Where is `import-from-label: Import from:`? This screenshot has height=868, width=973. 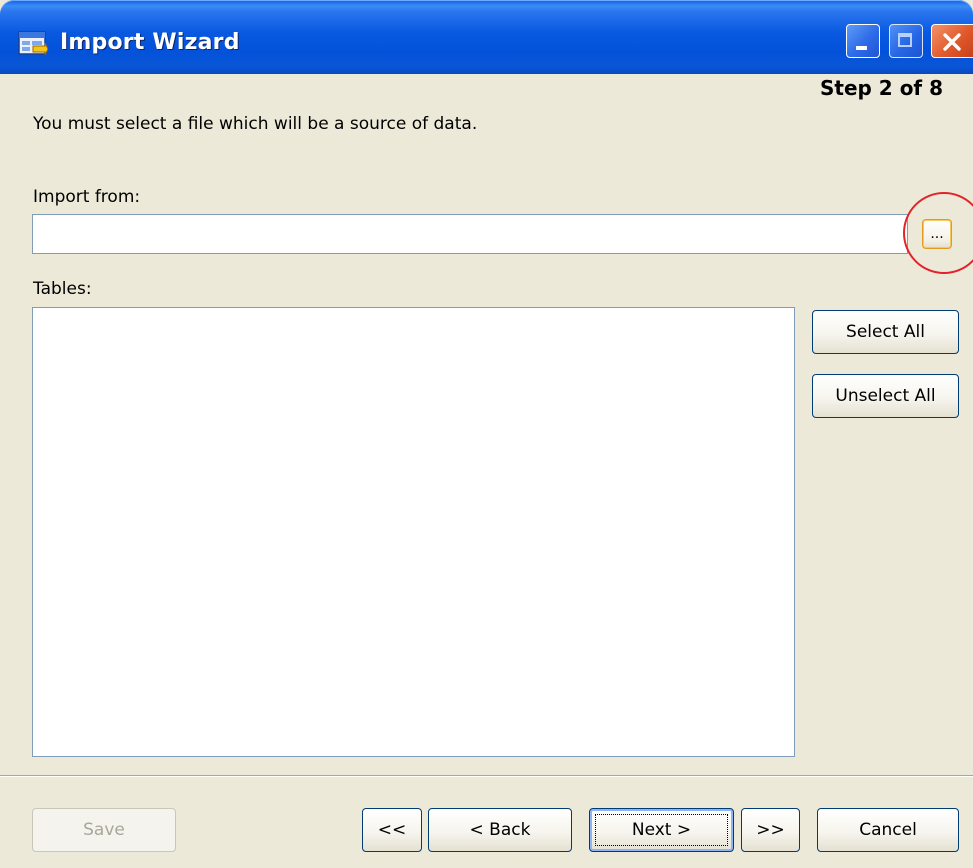
import-from-label: Import from: is located at coordinates (87, 197).